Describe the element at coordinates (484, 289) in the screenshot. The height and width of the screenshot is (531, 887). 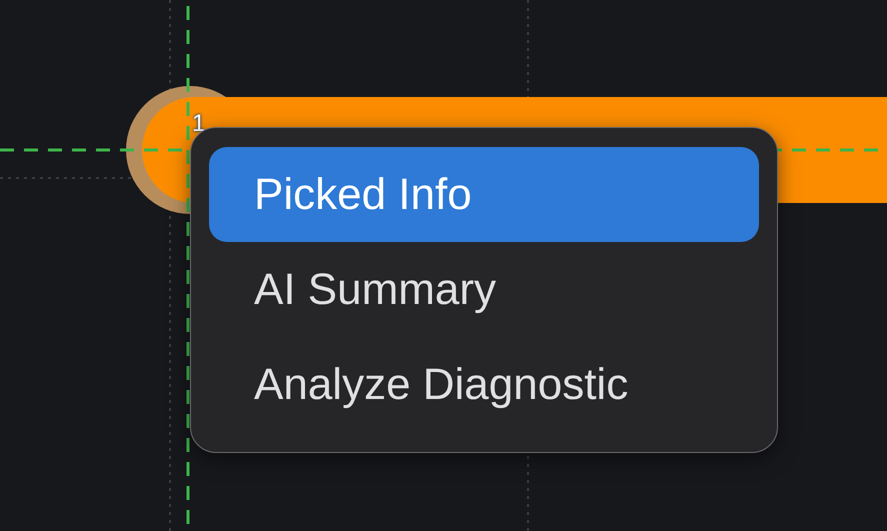
I see `menu-item: AI Summary` at that location.